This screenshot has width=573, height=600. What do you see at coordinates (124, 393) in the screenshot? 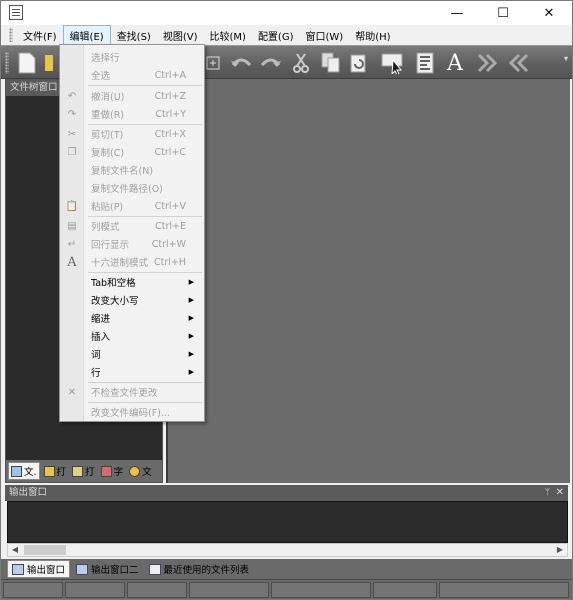
I see `menu-item-label: 不检查文件更改` at bounding box center [124, 393].